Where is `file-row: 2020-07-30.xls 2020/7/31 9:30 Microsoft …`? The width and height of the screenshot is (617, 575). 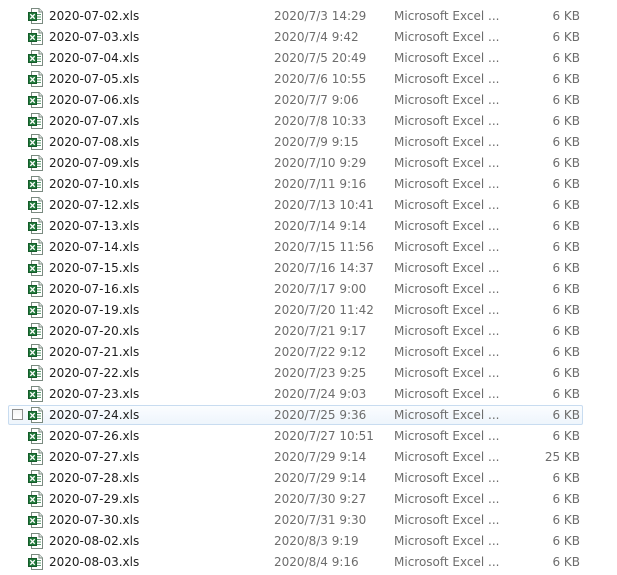 file-row: 2020-07-30.xls 2020/7/31 9:30 Microsoft … is located at coordinates (308, 520).